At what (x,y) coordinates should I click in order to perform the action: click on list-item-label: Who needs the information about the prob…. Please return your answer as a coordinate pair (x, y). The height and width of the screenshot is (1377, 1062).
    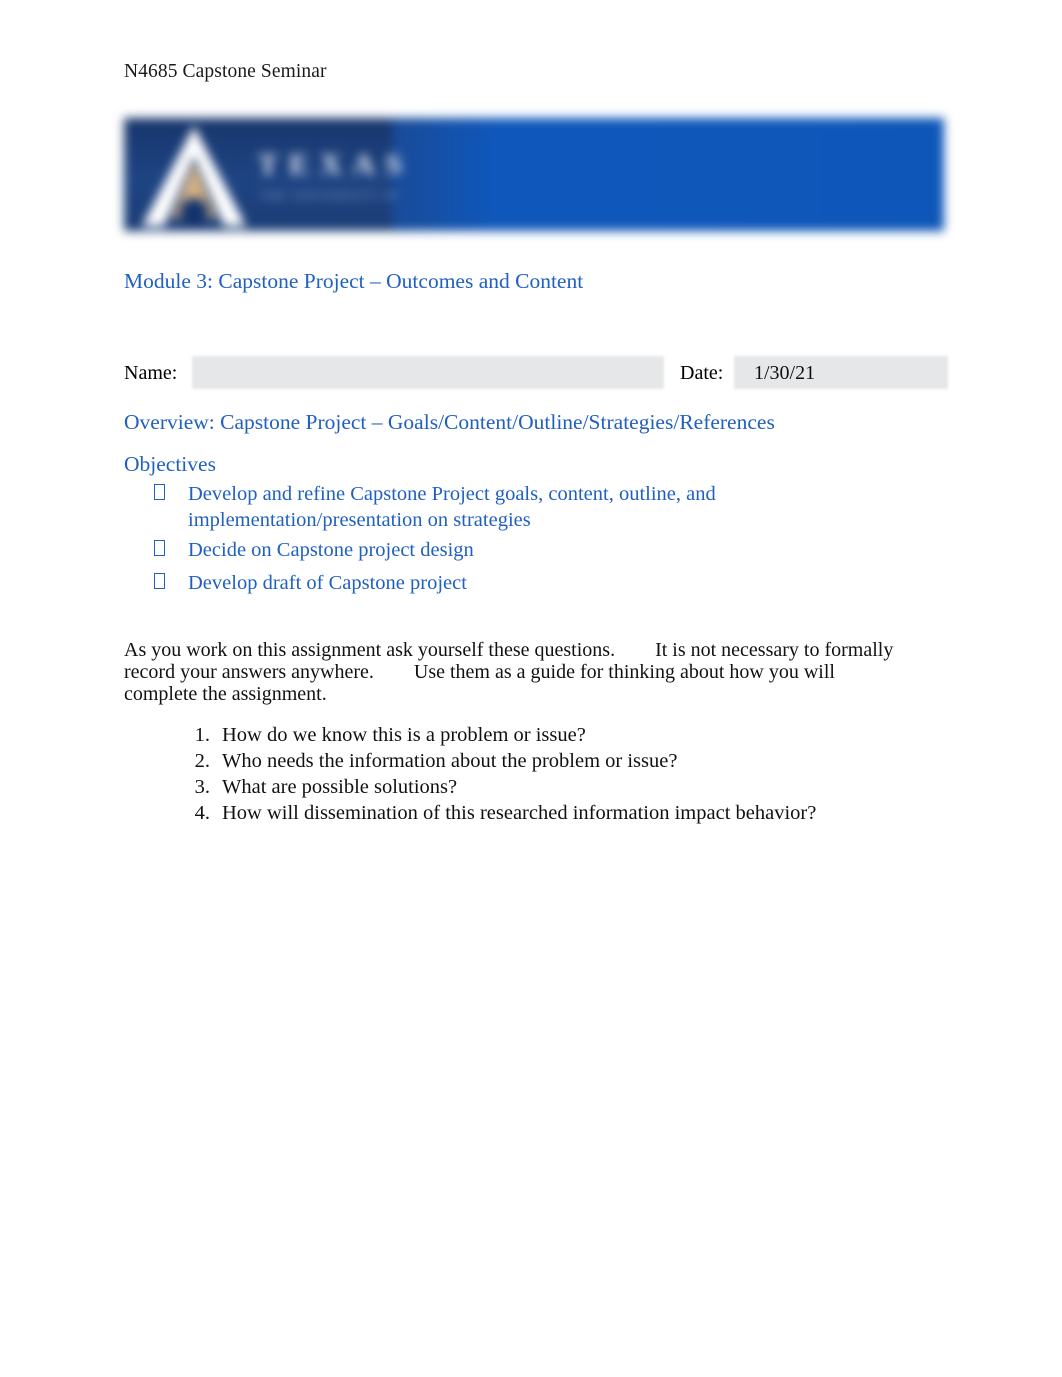
    Looking at the image, I should click on (450, 761).